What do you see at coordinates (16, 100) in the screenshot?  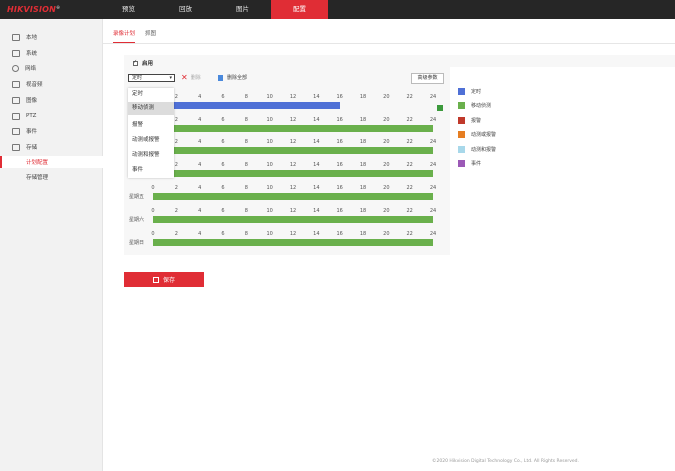 I see `image-icon` at bounding box center [16, 100].